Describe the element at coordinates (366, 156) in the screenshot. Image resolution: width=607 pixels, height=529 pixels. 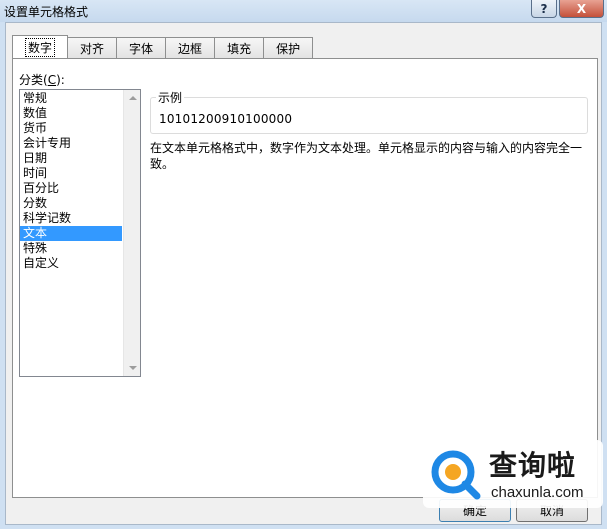
I see `format-description: 在文本单元格格式中，数字作为文本处理。单元格显示的内容与输入的内容完全一致。` at that location.